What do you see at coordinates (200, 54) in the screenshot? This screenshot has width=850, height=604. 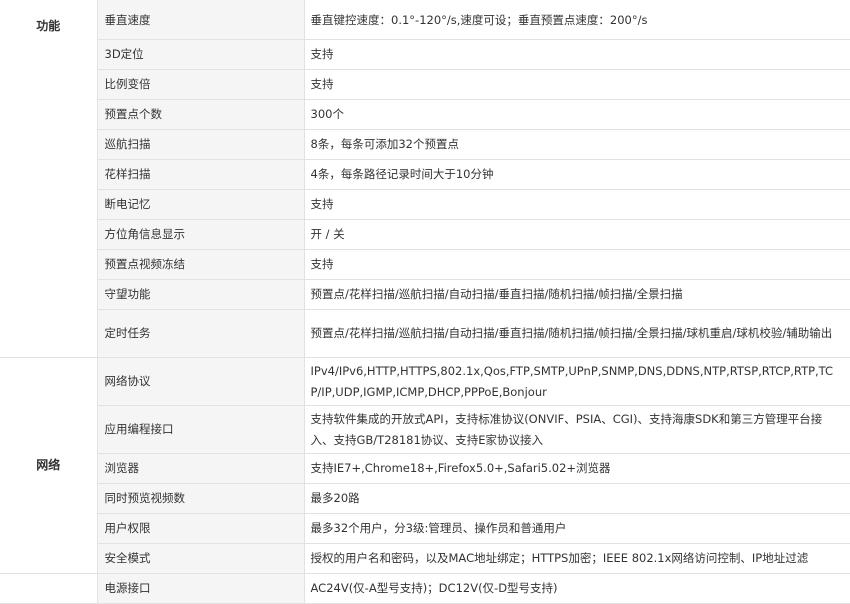 I see `spec-name: 3D定位` at bounding box center [200, 54].